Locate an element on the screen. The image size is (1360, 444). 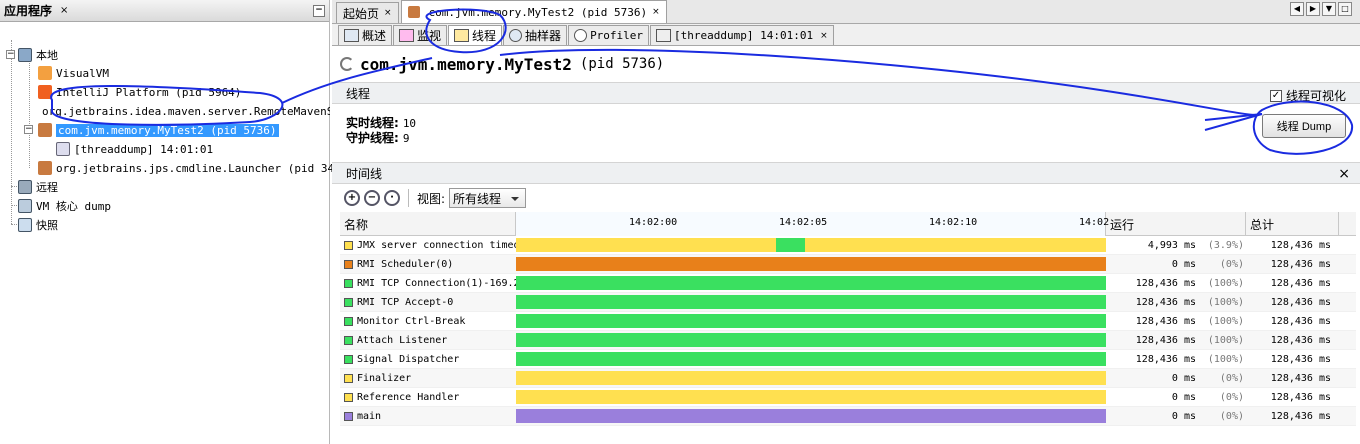
zoom-in-icon: + is located at coordinates (352, 198).